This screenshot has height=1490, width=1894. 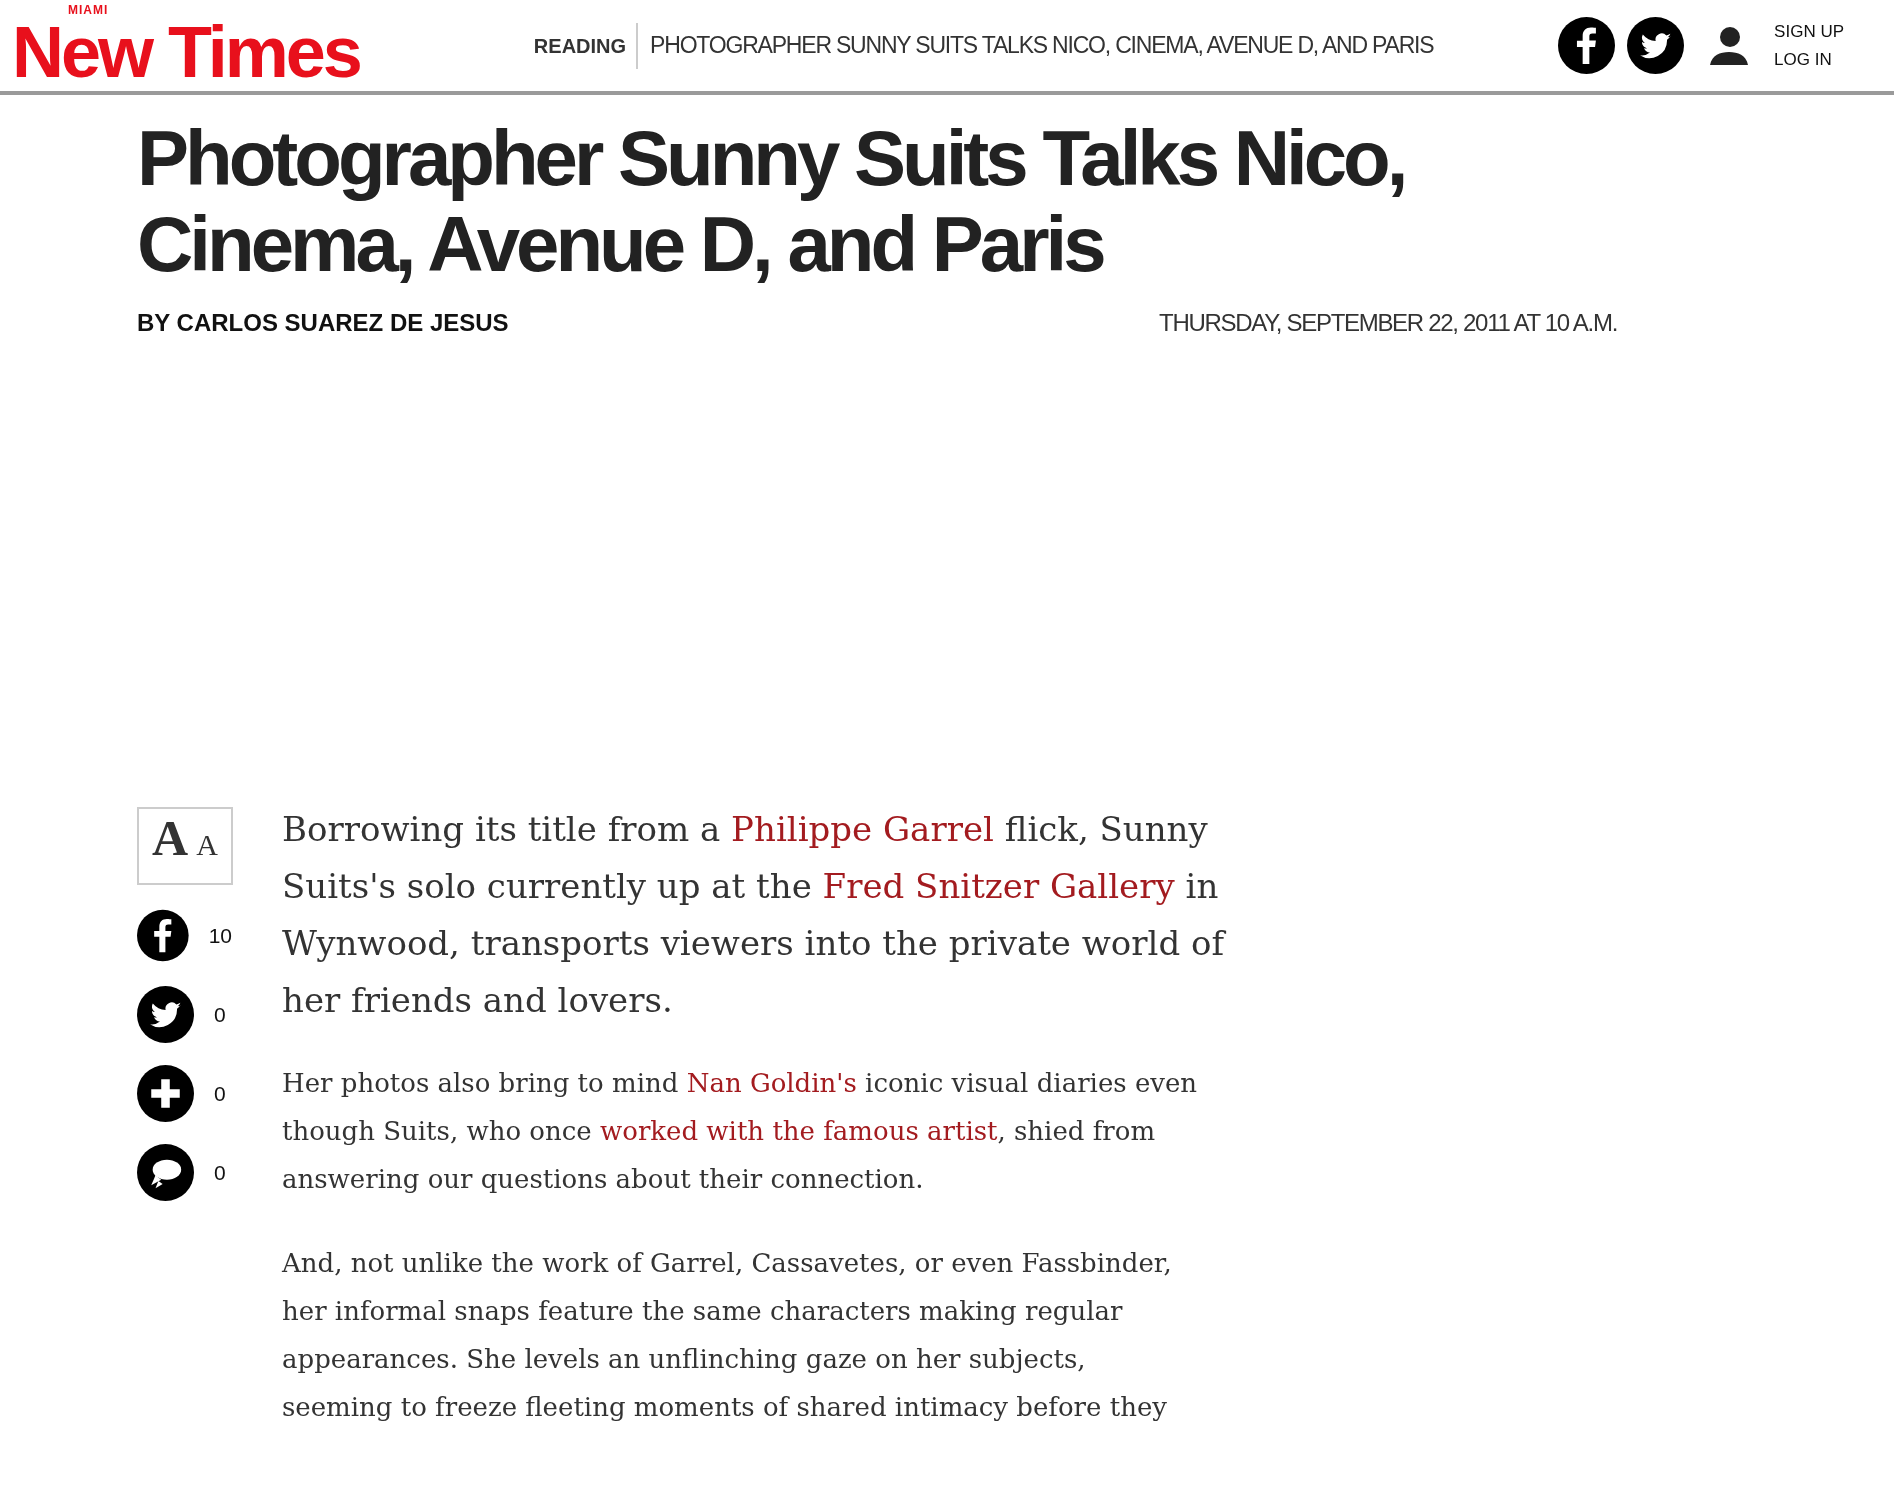 I want to click on plus-icon, so click(x=165, y=1093).